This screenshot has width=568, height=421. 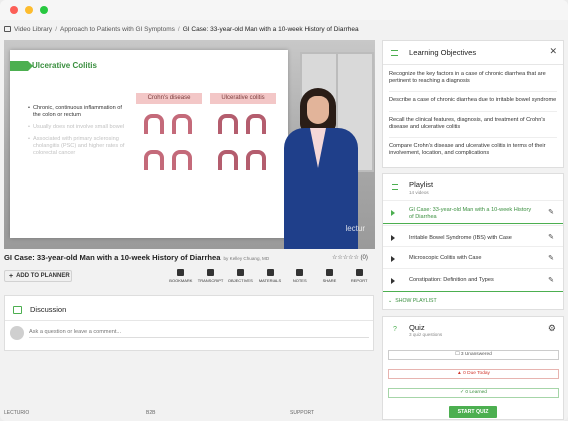 I want to click on materials-button: MATERIALS, so click(x=270, y=278).